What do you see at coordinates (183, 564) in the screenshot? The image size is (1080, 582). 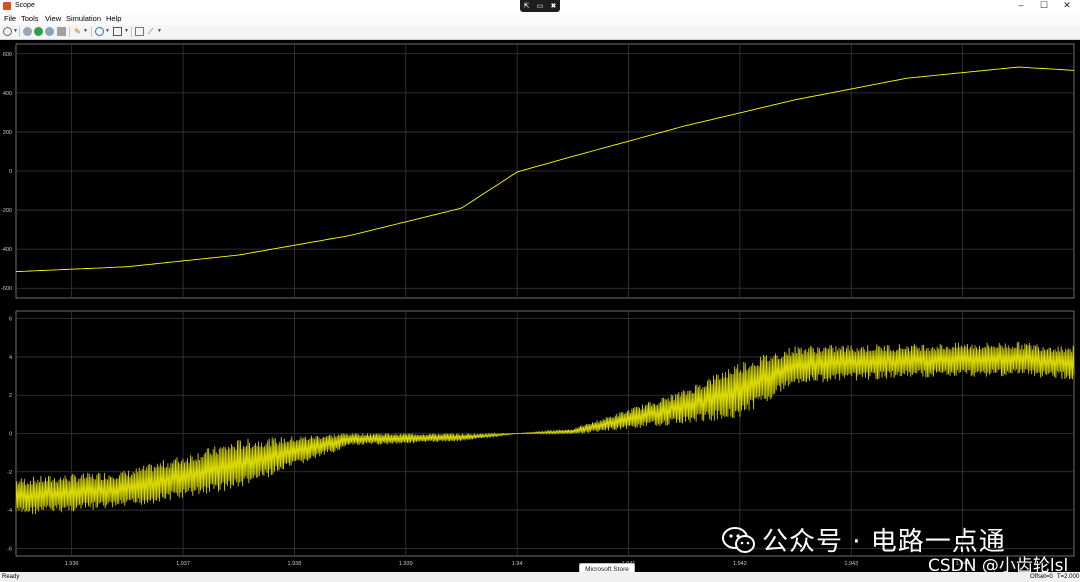 I see `x-tick-label: 1.937` at bounding box center [183, 564].